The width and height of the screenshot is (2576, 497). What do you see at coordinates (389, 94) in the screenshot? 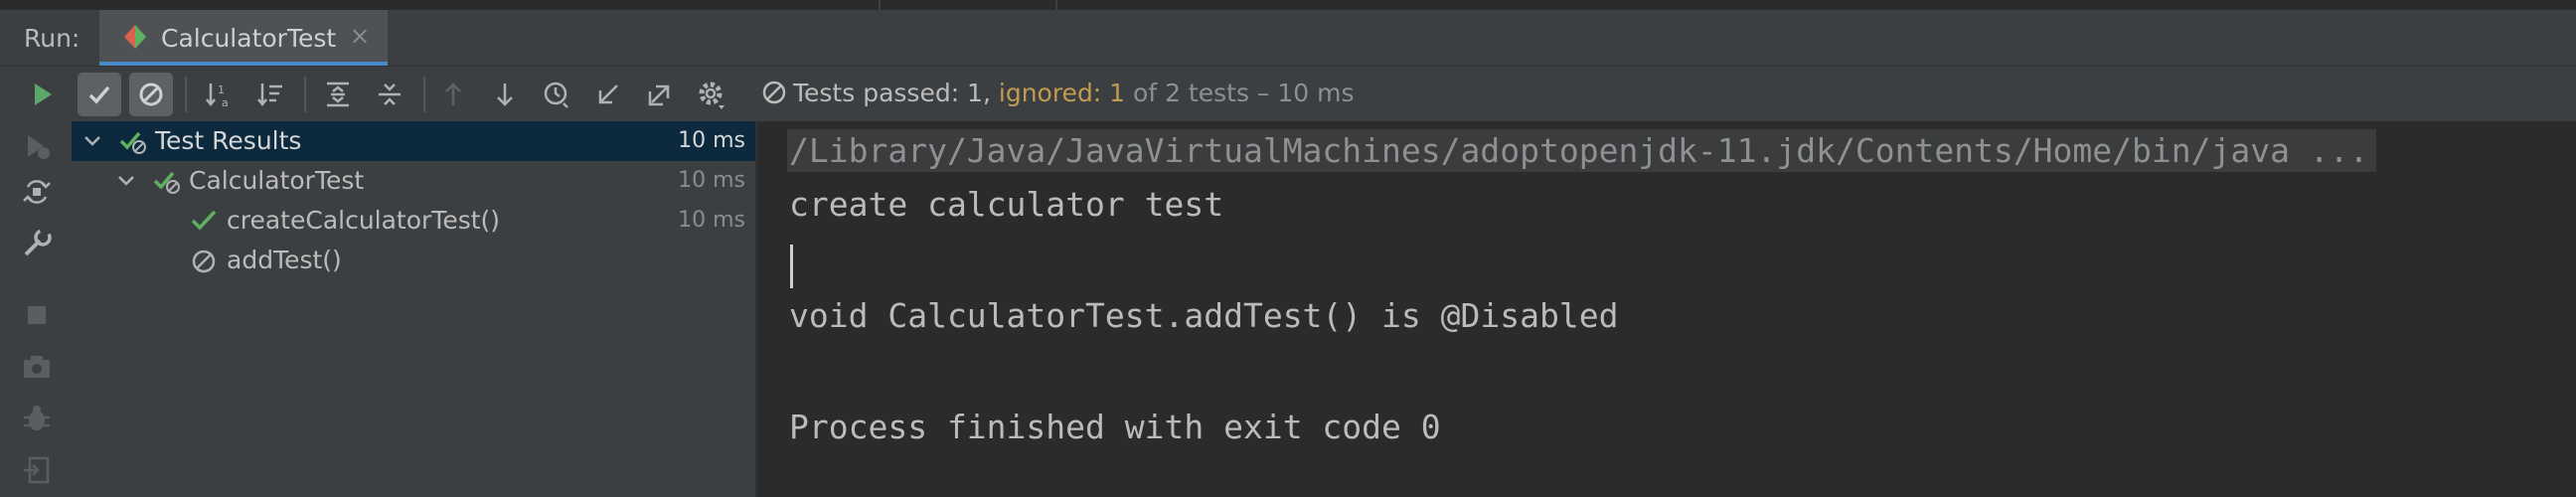
I see `collapse-all-icon` at bounding box center [389, 94].